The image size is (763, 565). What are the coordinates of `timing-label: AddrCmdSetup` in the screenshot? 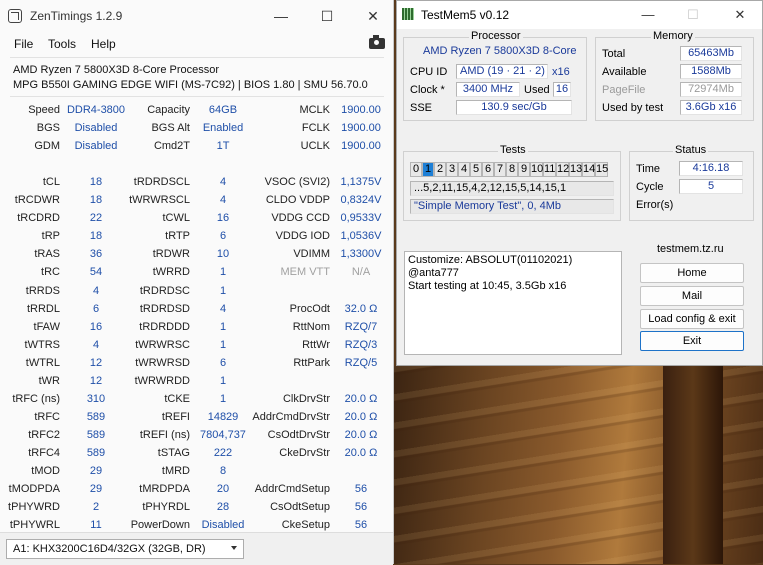 It's located at (292, 489).